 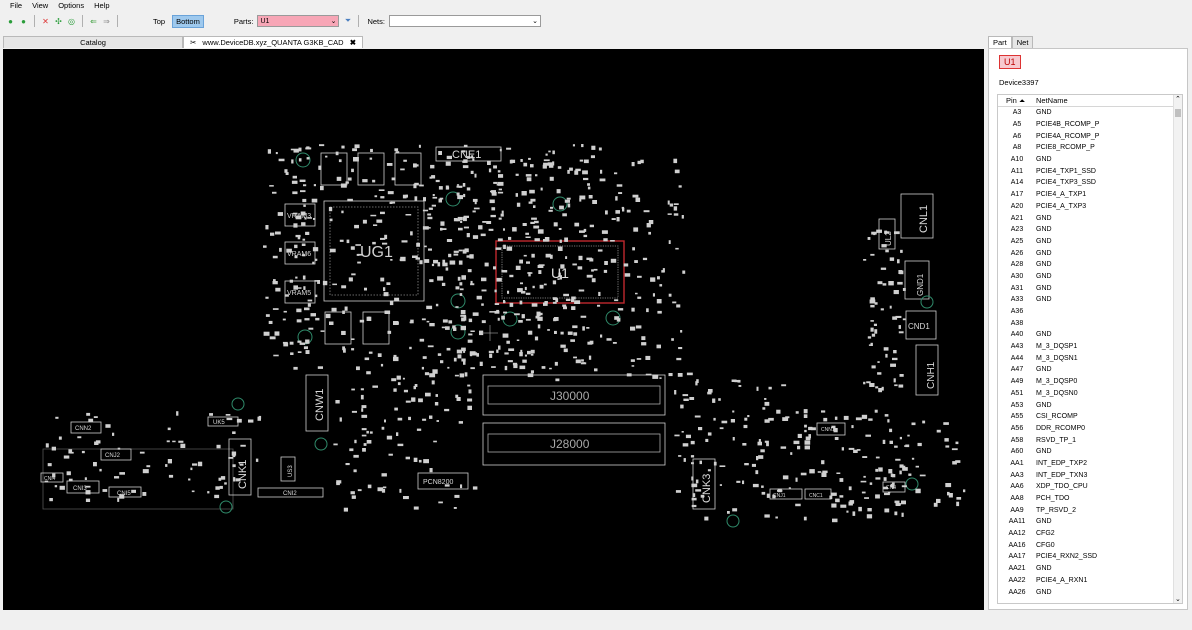 I want to click on col-netname-header: NetName, so click(x=1109, y=100).